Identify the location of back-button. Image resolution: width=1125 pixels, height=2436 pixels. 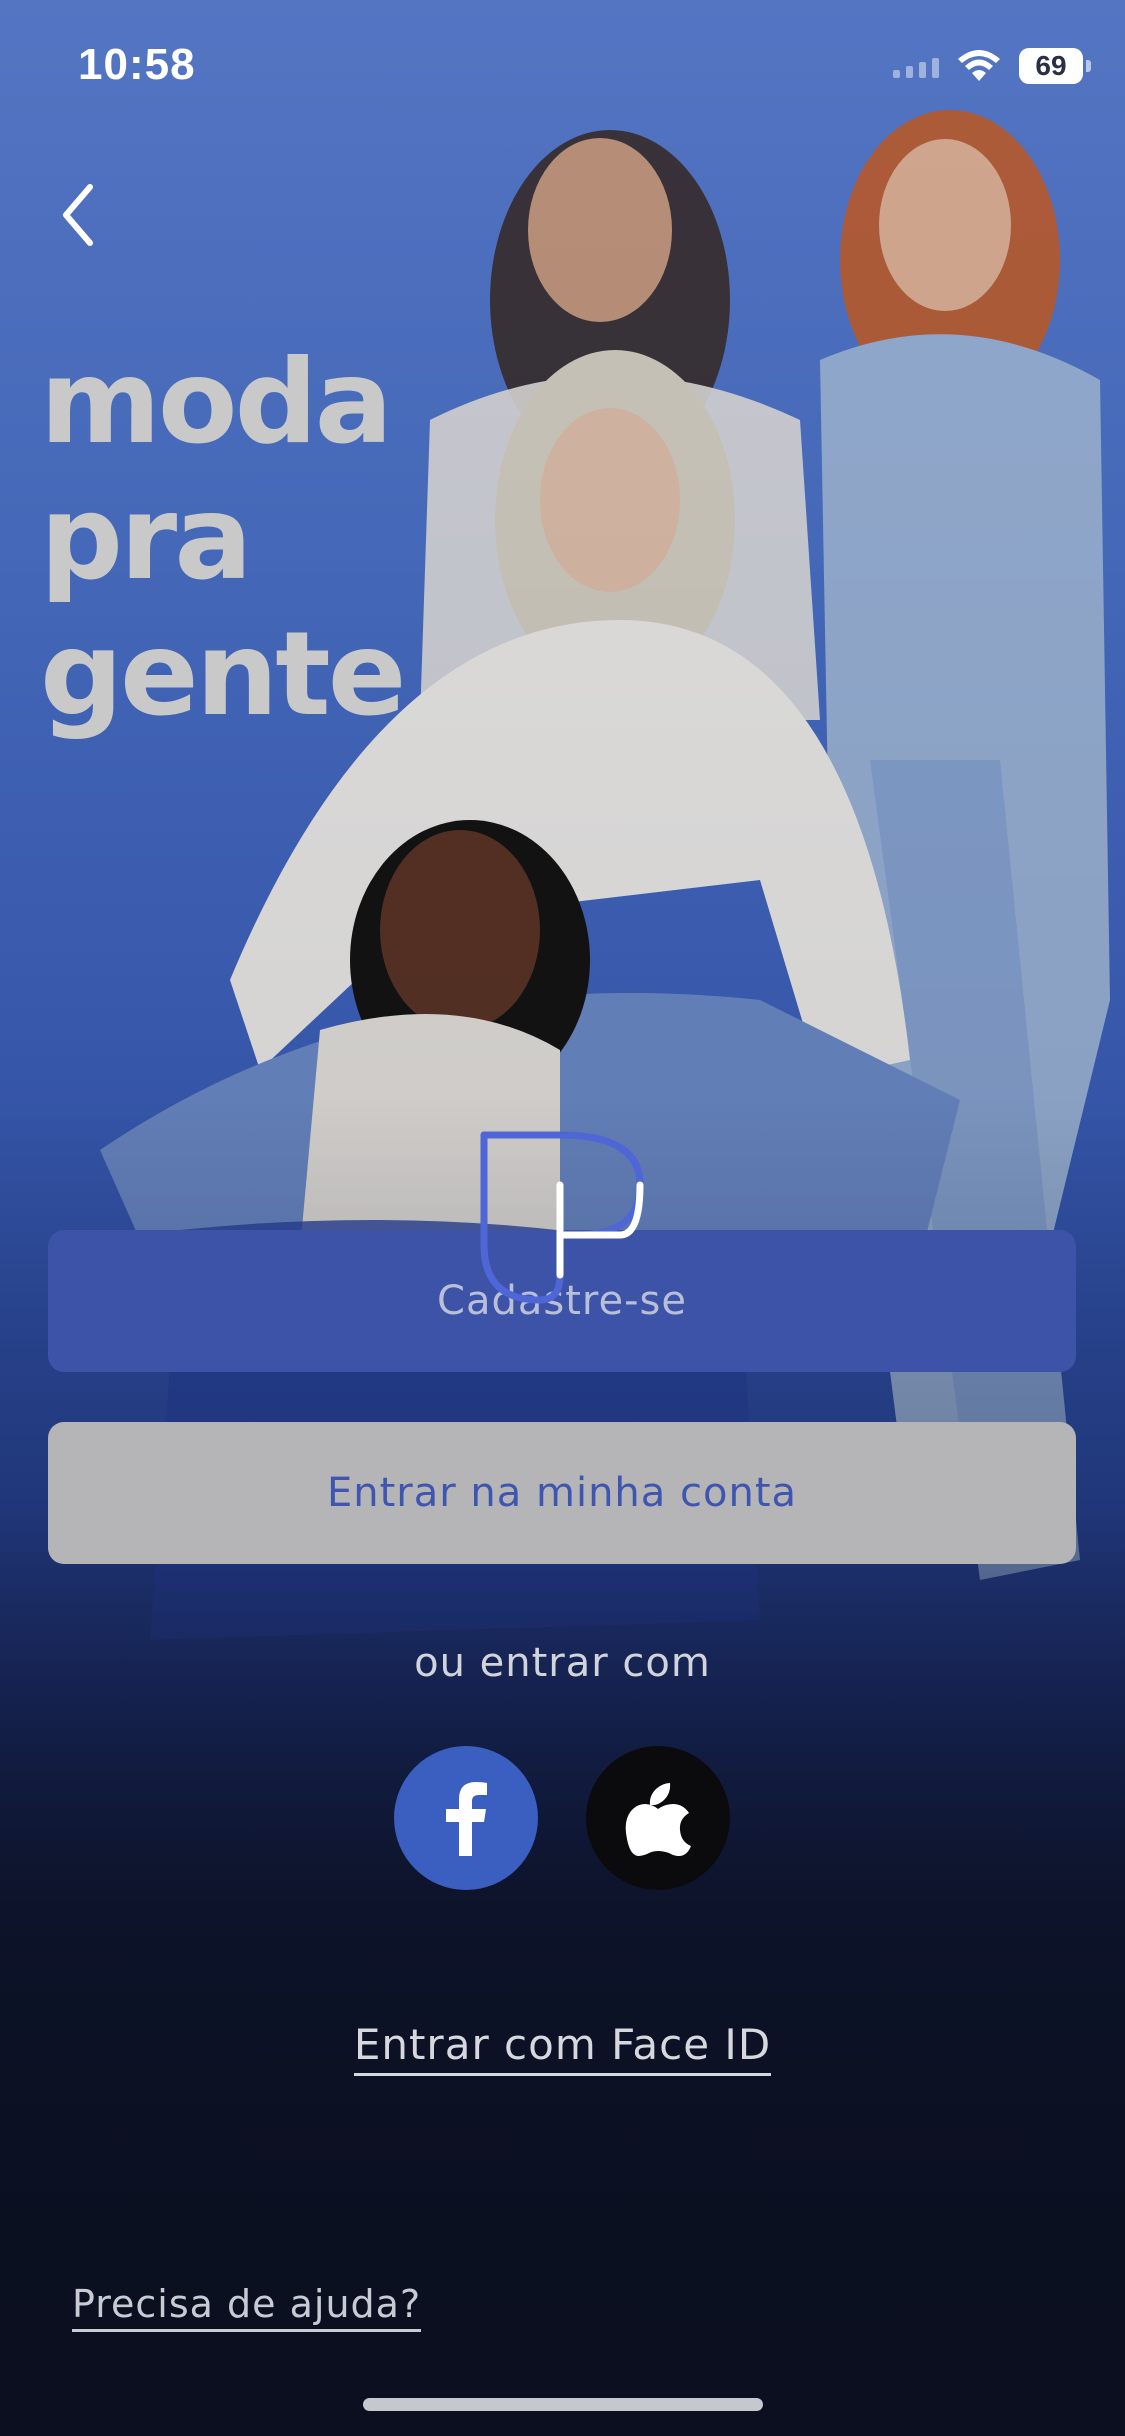
(85, 215).